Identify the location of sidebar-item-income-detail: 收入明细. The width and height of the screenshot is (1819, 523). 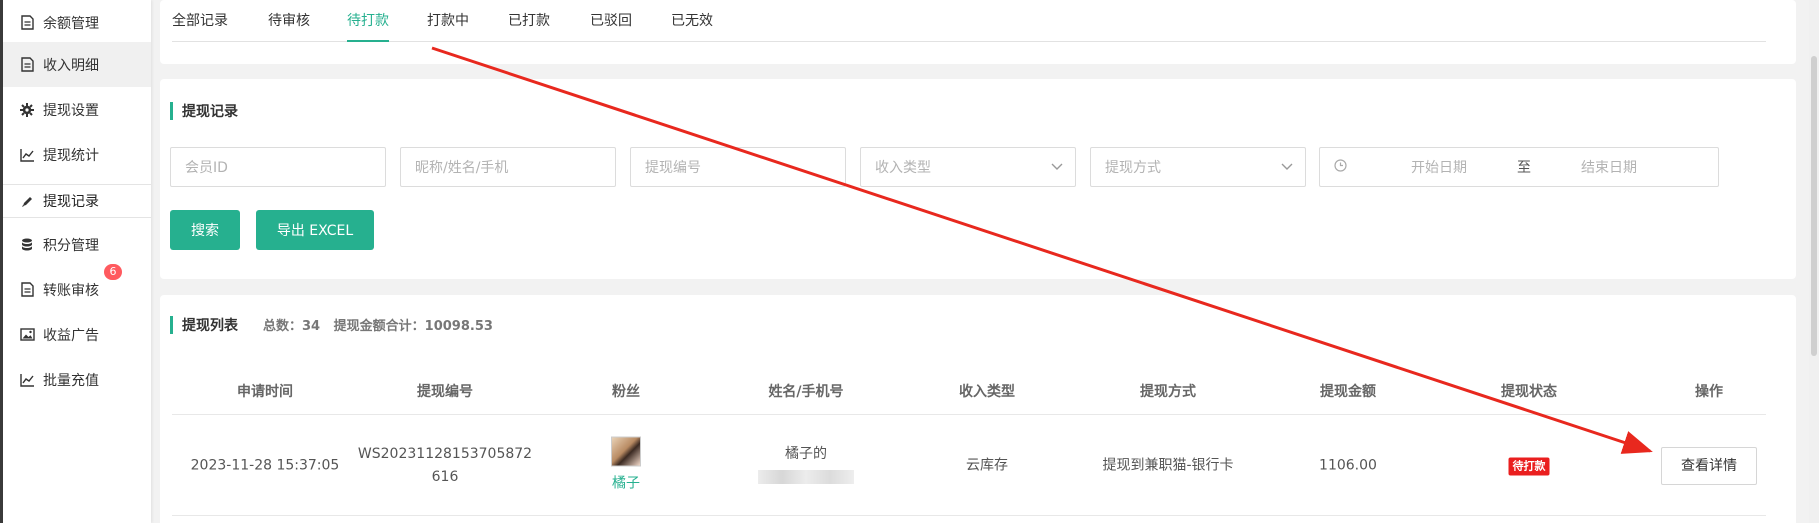
(77, 64).